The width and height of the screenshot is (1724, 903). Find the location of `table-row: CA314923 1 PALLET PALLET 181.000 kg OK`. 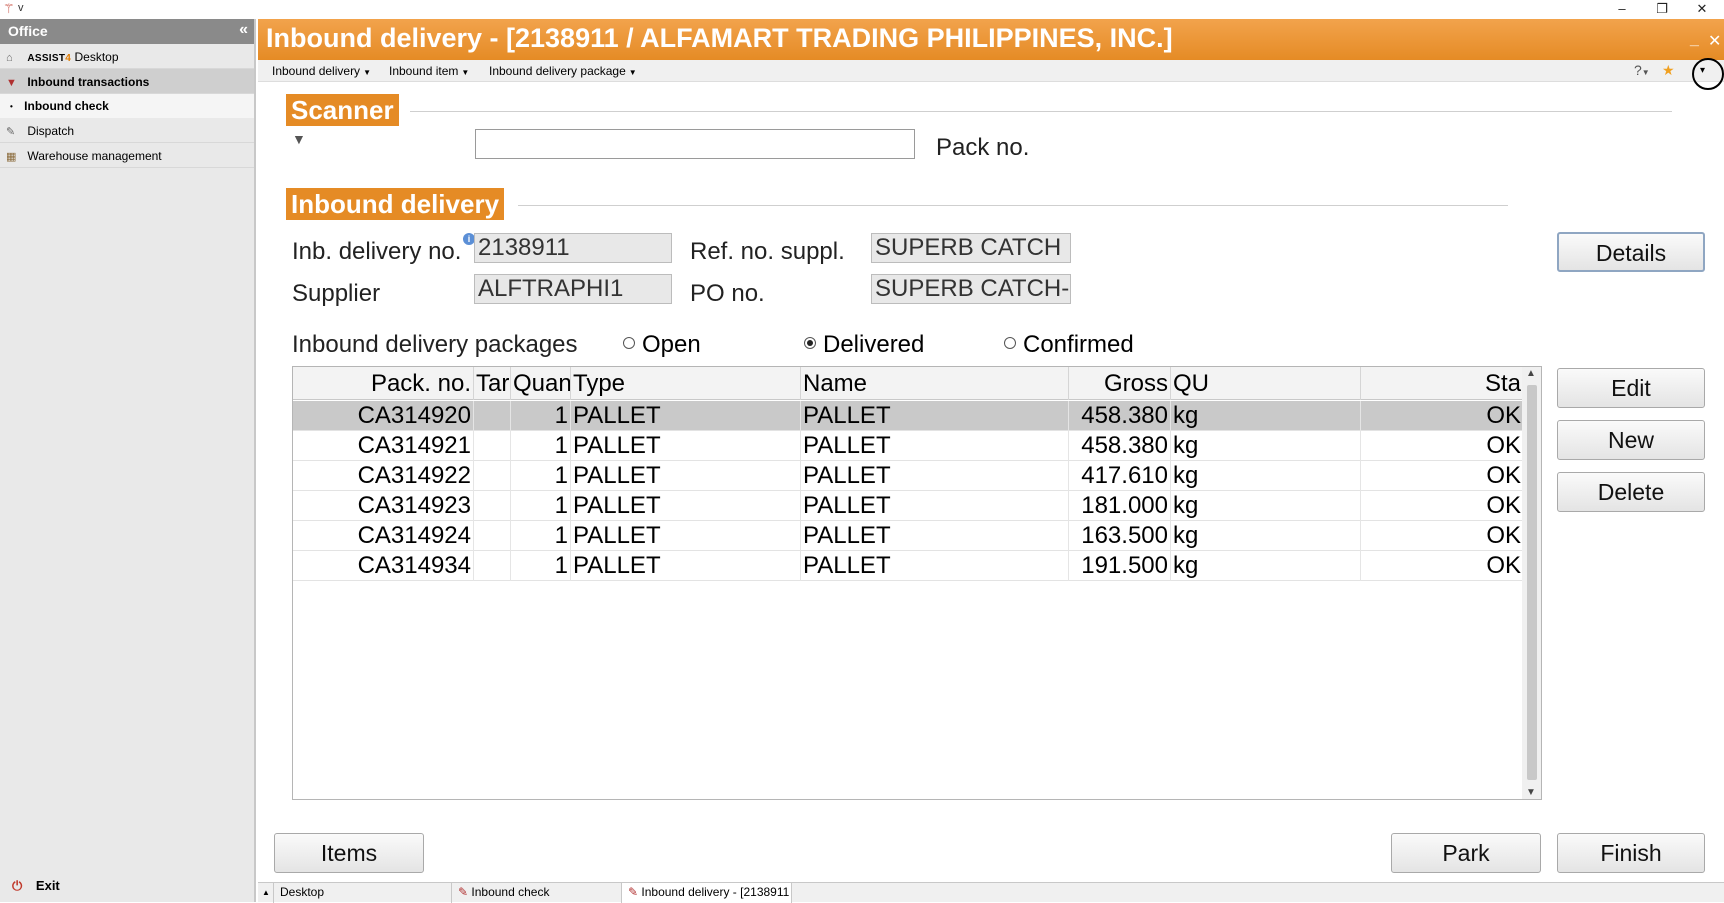

table-row: CA314923 1 PALLET PALLET 181.000 kg OK is located at coordinates (908, 506).